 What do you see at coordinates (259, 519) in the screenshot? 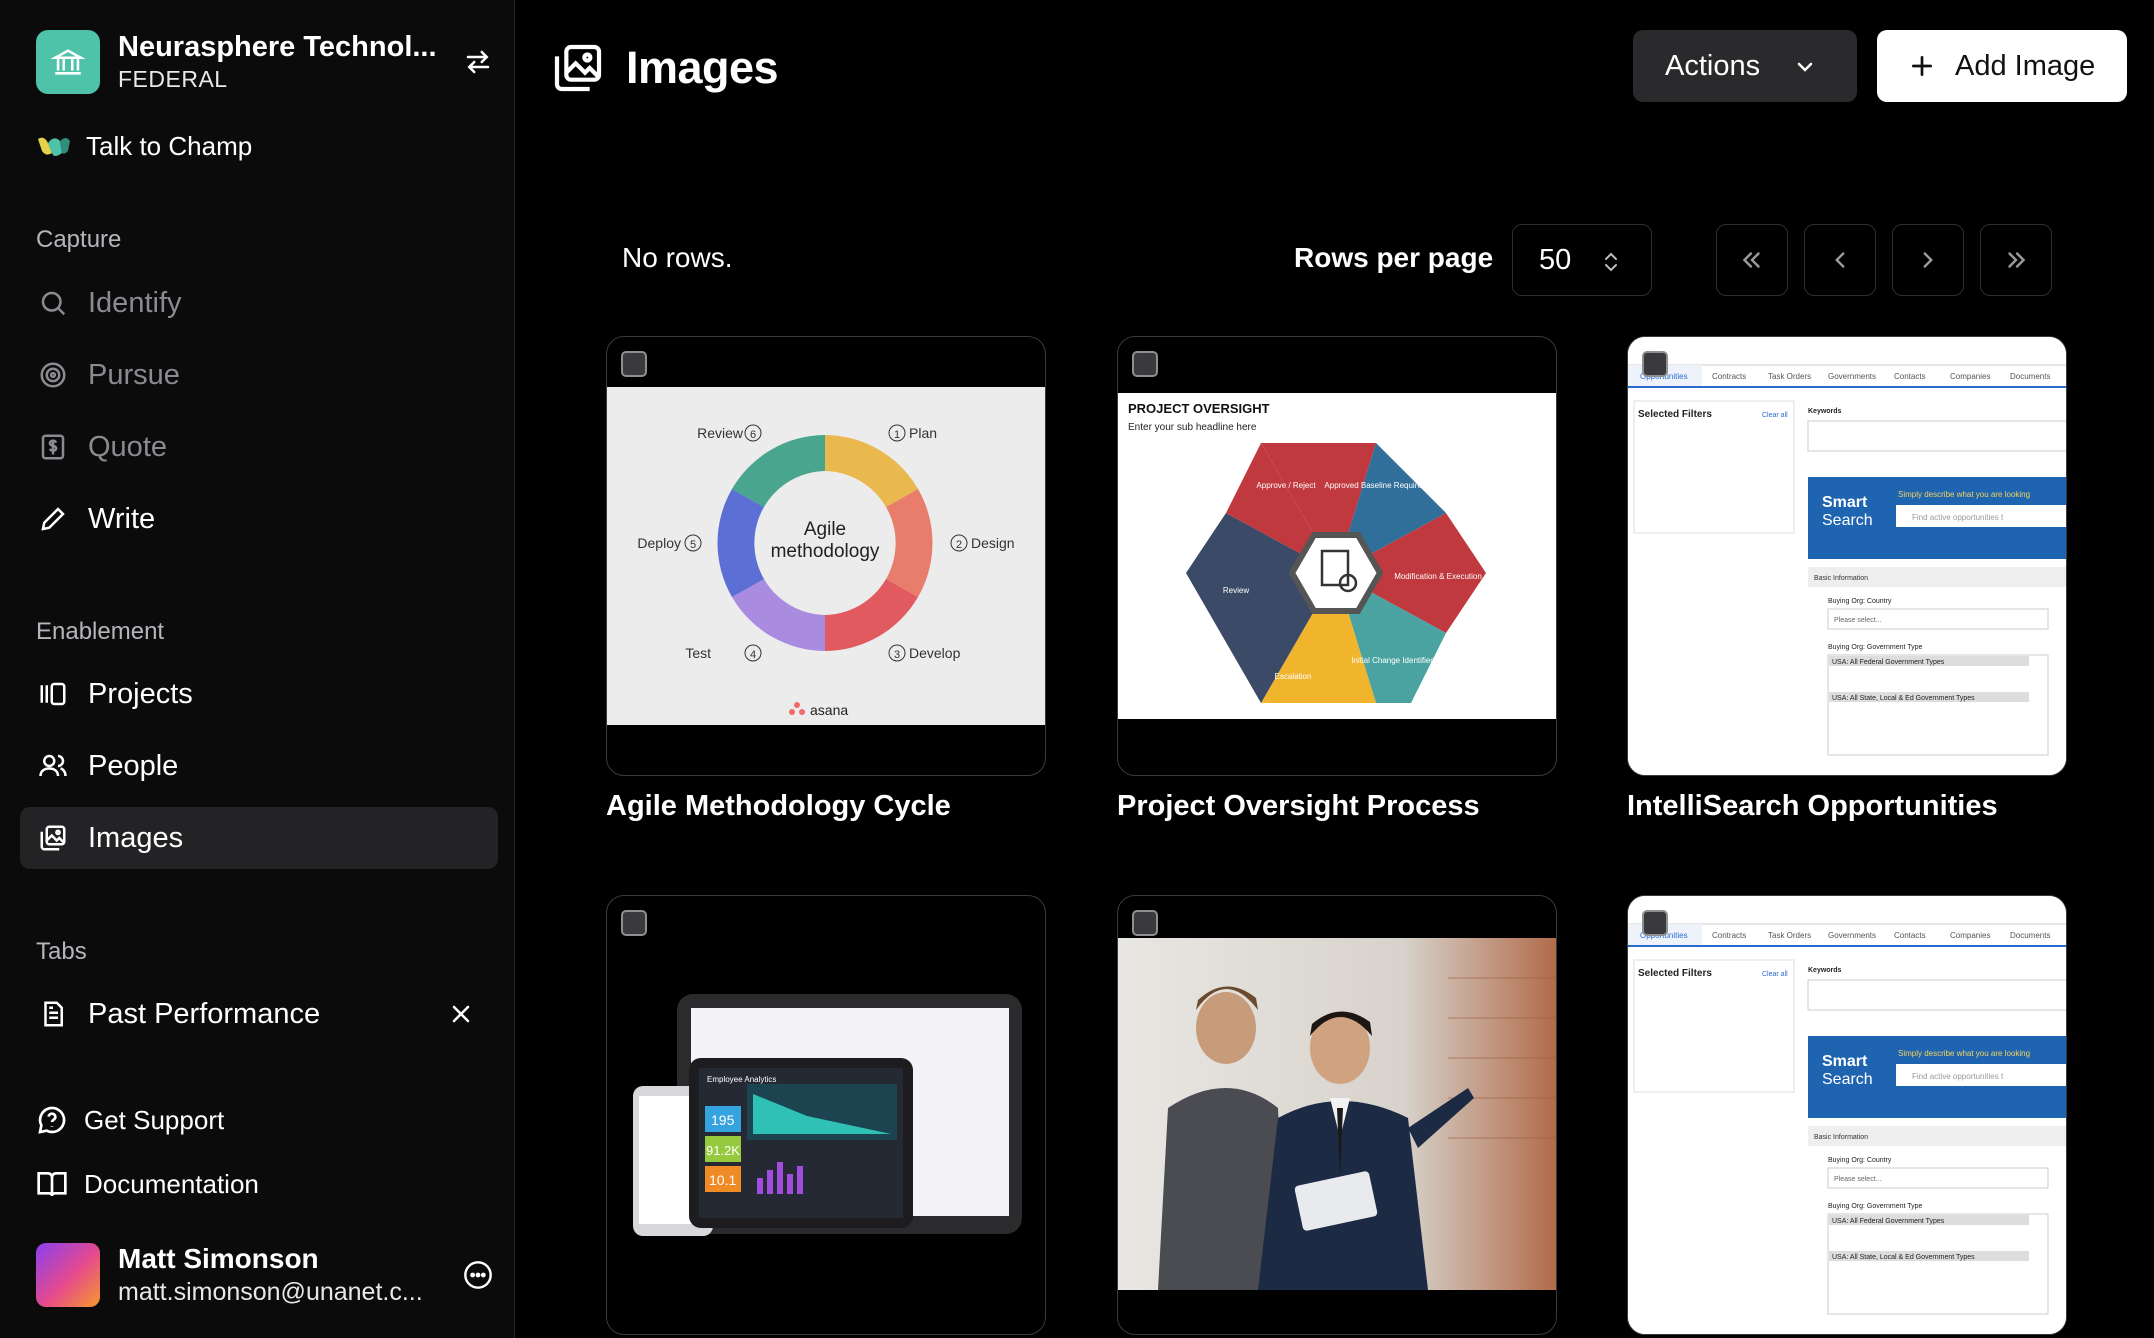
I see `nav-write: Write` at bounding box center [259, 519].